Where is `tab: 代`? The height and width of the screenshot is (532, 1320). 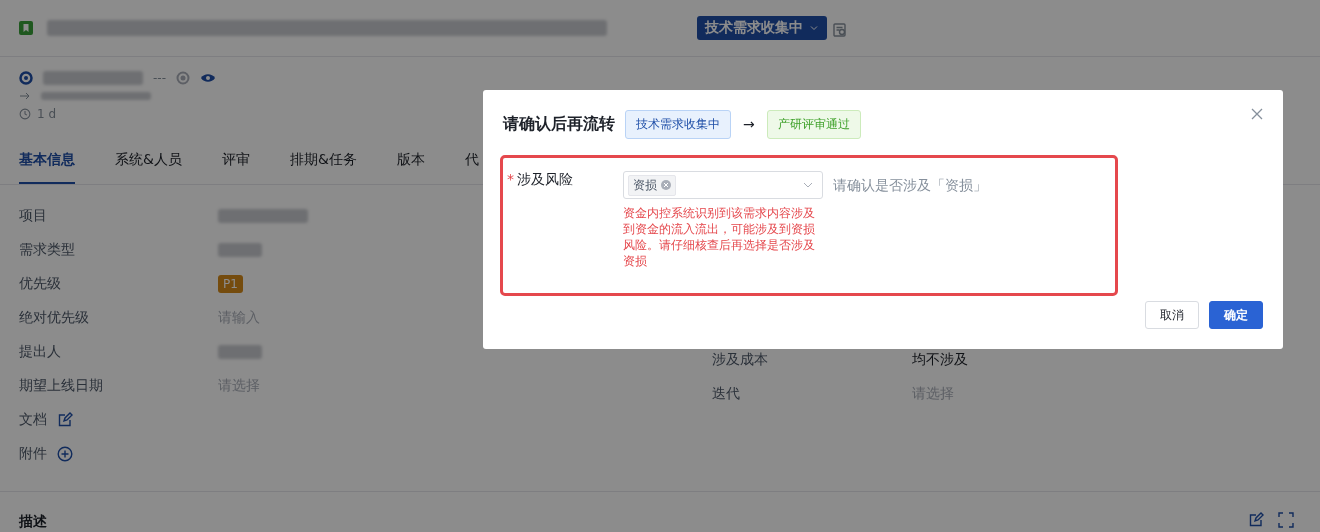
tab: 代 is located at coordinates (471, 167).